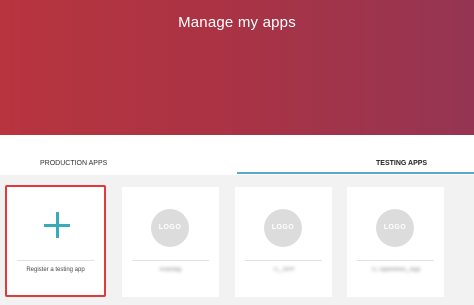 Image resolution: width=474 pixels, height=305 pixels. Describe the element at coordinates (55, 270) in the screenshot. I see `register-app-label: Register a testing app` at that location.